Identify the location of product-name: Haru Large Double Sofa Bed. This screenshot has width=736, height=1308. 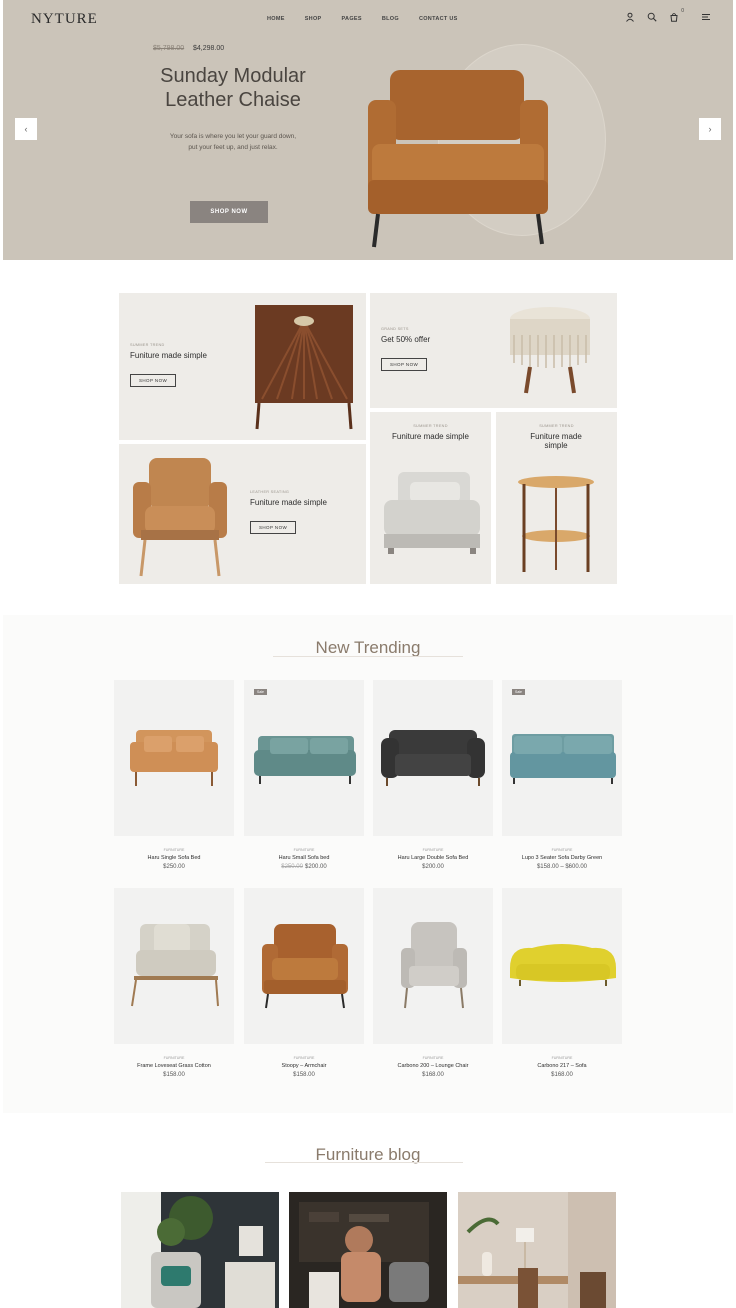
(433, 858).